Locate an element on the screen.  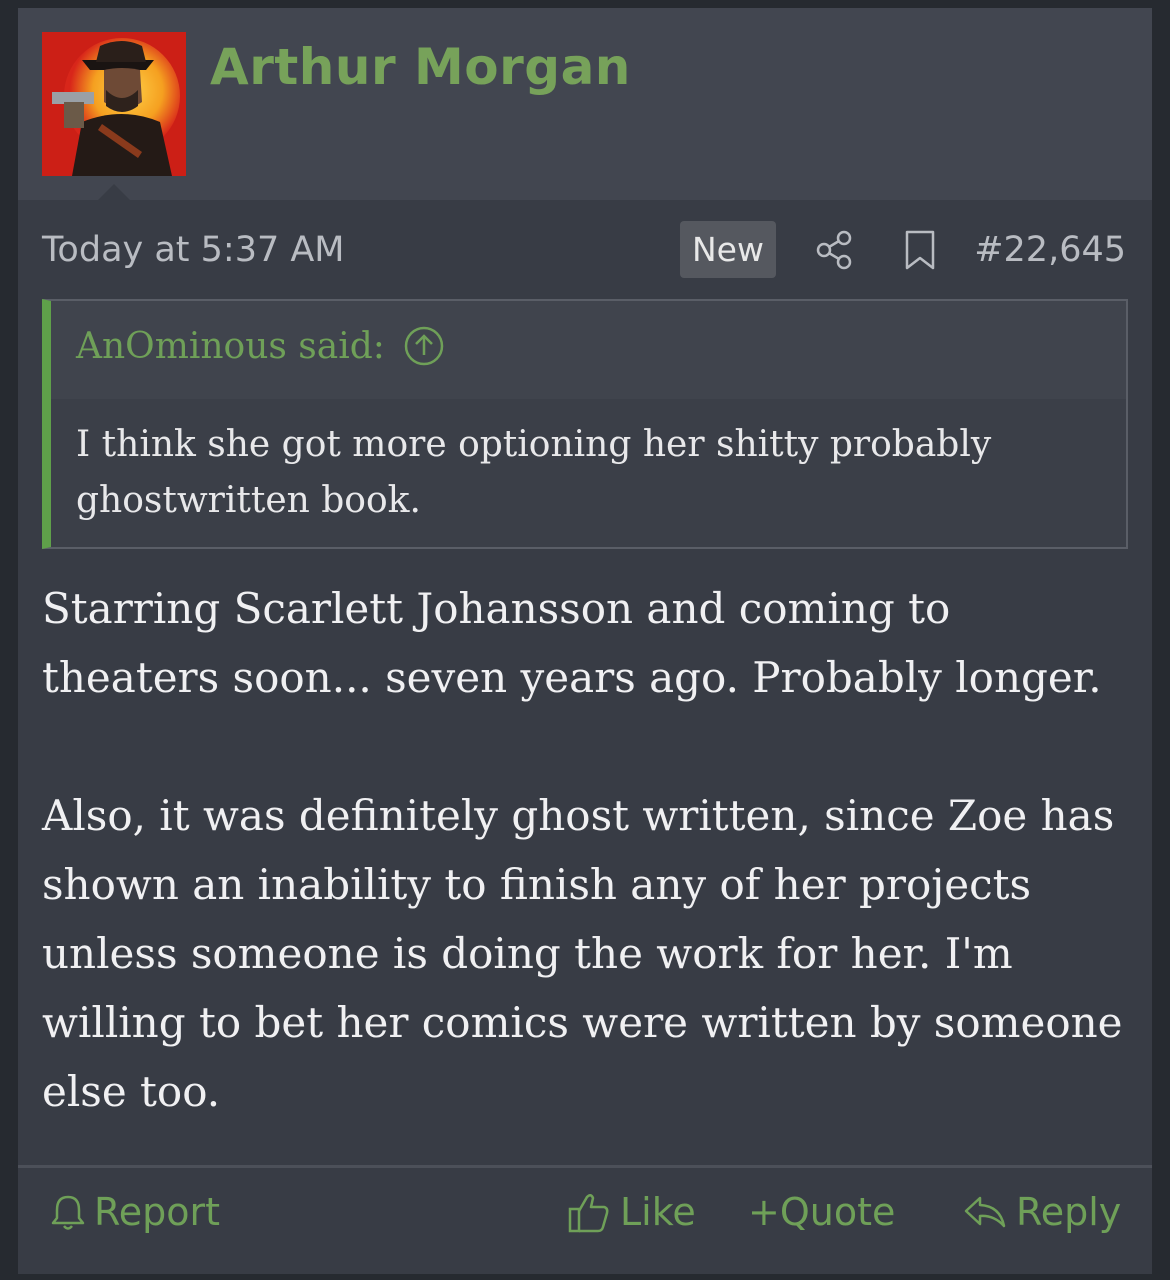
post-date: Today at 5:37 AM is located at coordinates (193, 250).